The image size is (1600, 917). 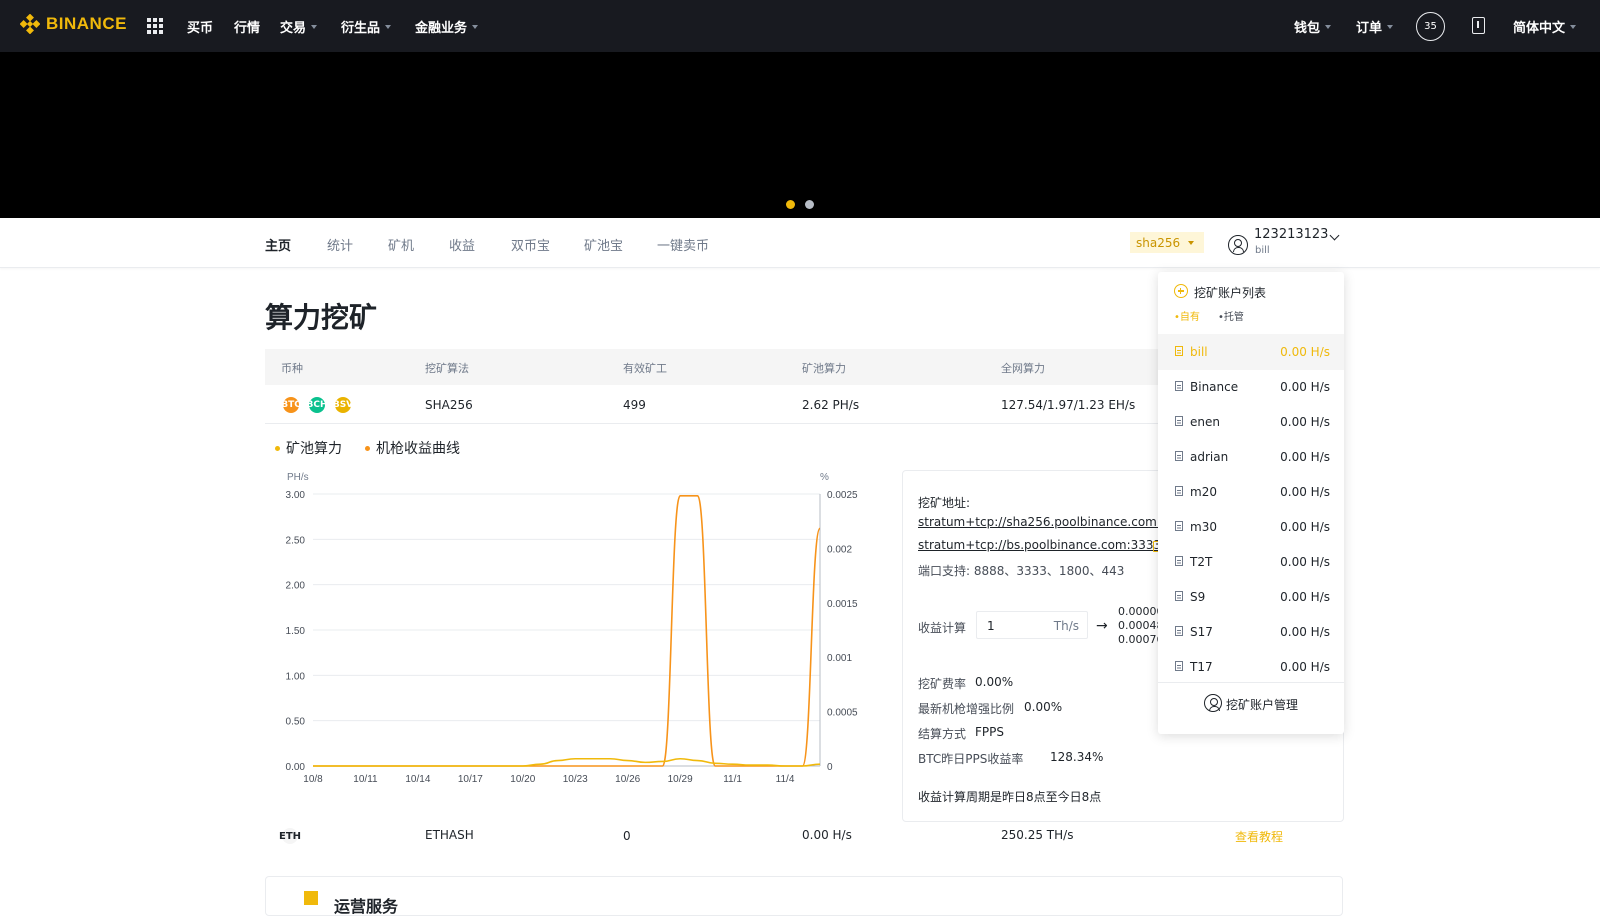 I want to click on apps-grid-icon, so click(x=155, y=26).